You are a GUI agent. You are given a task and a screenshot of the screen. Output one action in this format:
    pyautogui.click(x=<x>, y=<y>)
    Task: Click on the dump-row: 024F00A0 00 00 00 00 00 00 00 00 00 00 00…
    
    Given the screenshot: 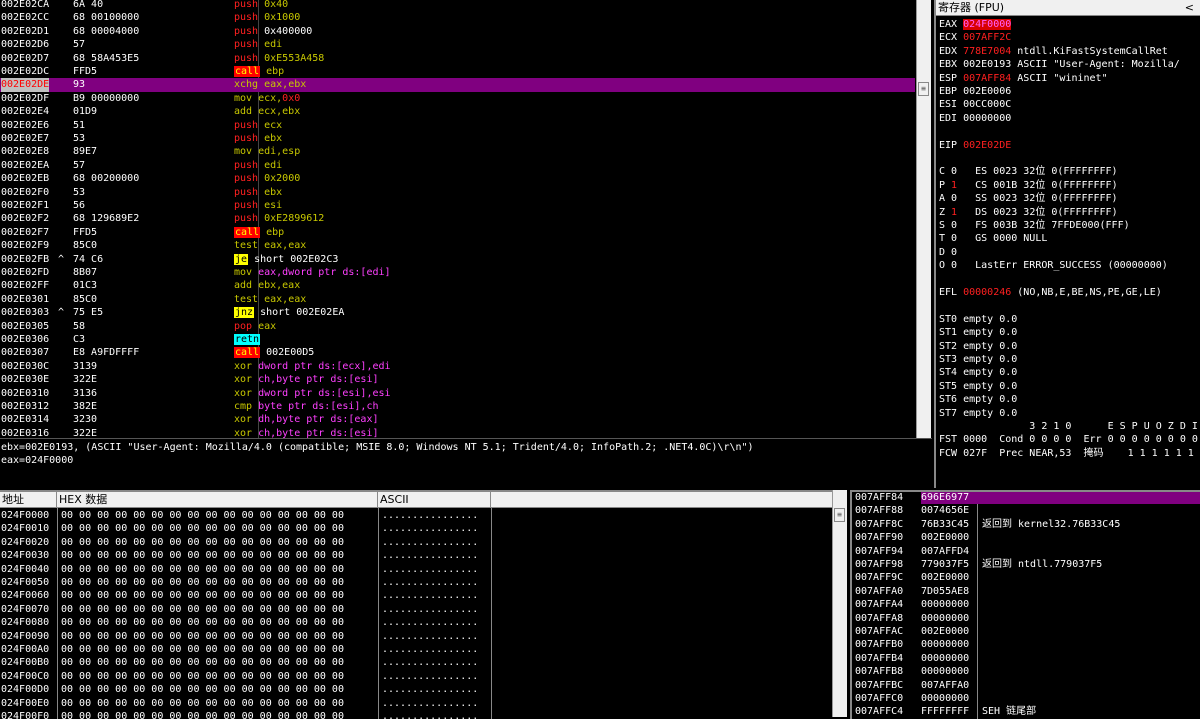 What is the action you would take?
    pyautogui.click(x=416, y=649)
    